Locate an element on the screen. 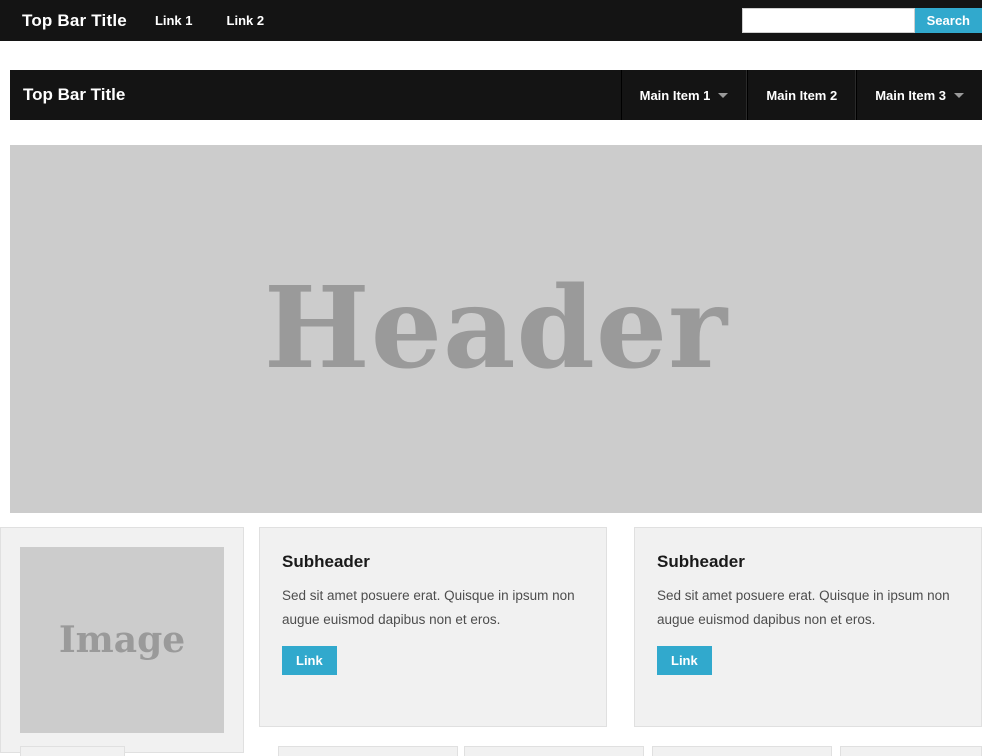  top-bar-links: Link 1 Link 2 is located at coordinates (226, 20).